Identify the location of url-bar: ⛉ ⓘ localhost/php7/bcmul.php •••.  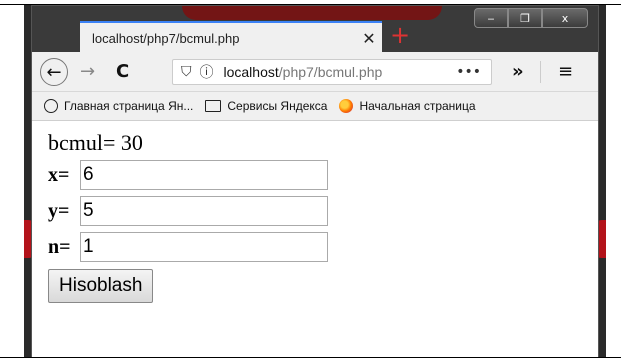
(332, 72).